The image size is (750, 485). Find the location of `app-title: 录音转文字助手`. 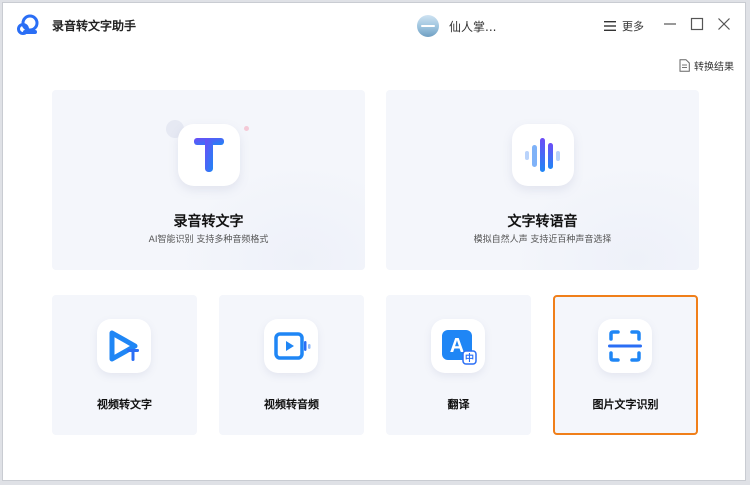

app-title: 录音转文字助手 is located at coordinates (94, 26).